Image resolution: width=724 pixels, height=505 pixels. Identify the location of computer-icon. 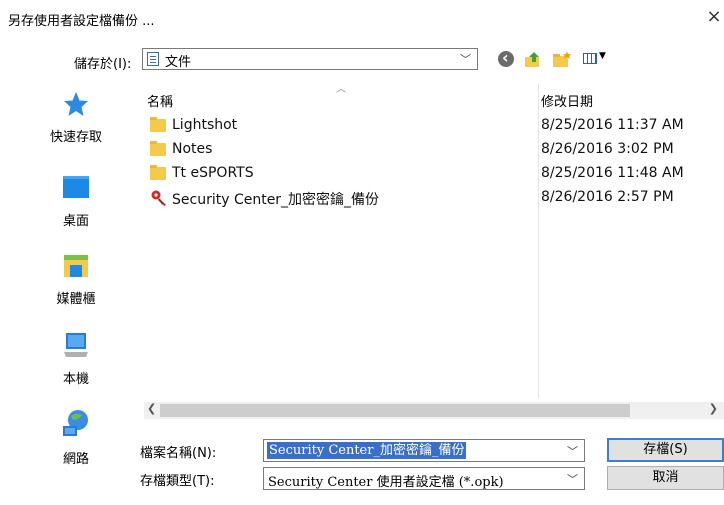
(76, 345).